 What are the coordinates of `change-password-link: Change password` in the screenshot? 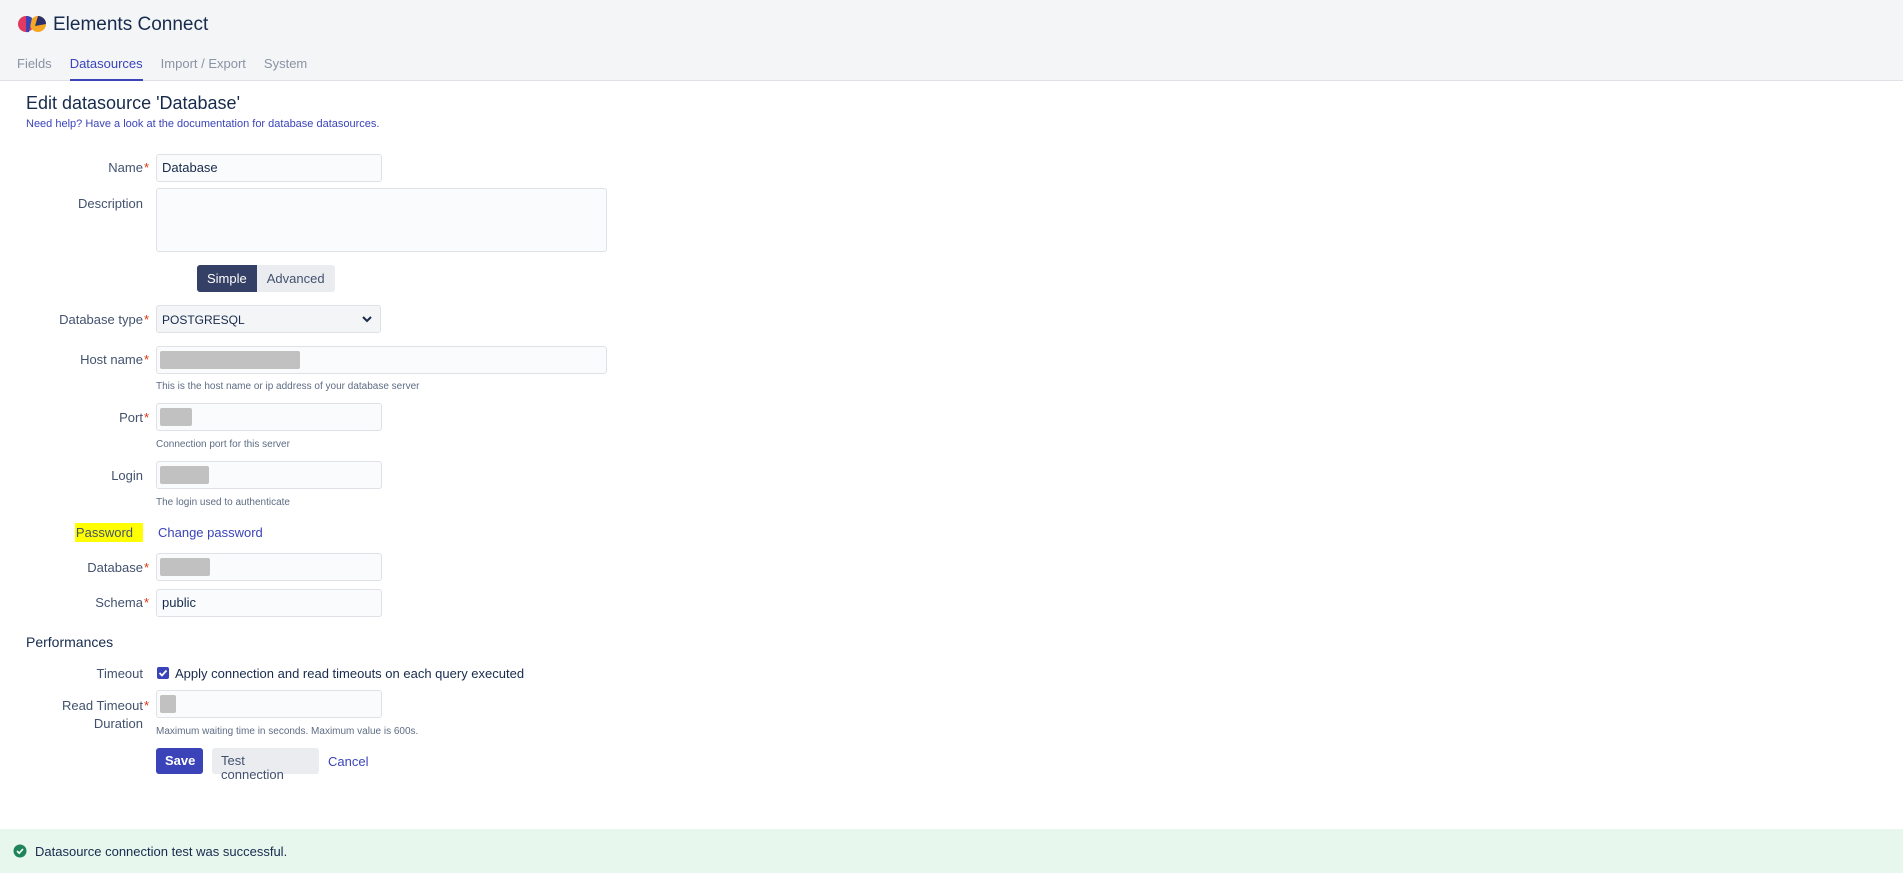 It's located at (210, 532).